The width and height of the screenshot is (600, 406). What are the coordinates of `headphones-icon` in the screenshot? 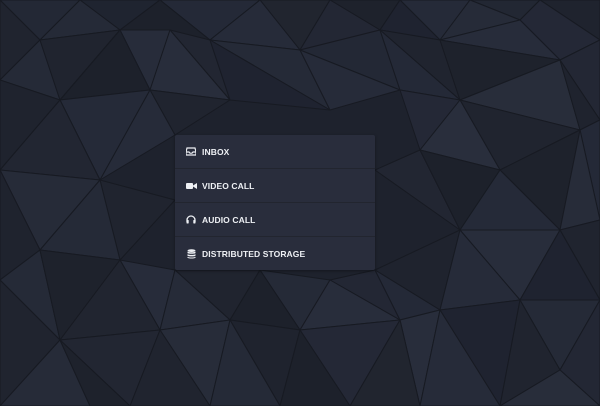 It's located at (191, 220).